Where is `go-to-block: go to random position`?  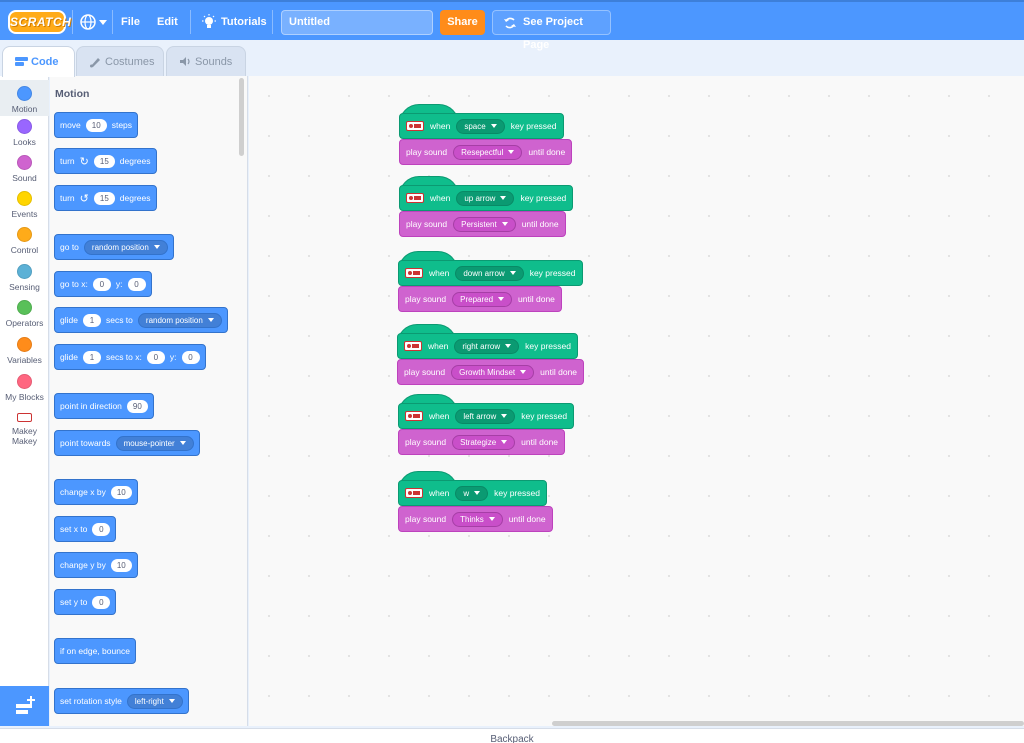
go-to-block: go to random position is located at coordinates (114, 247).